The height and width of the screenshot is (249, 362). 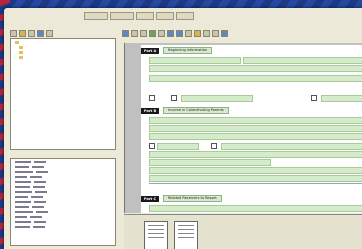 I want to click on section-title: Related Receivers to Report, so click(x=192, y=198).